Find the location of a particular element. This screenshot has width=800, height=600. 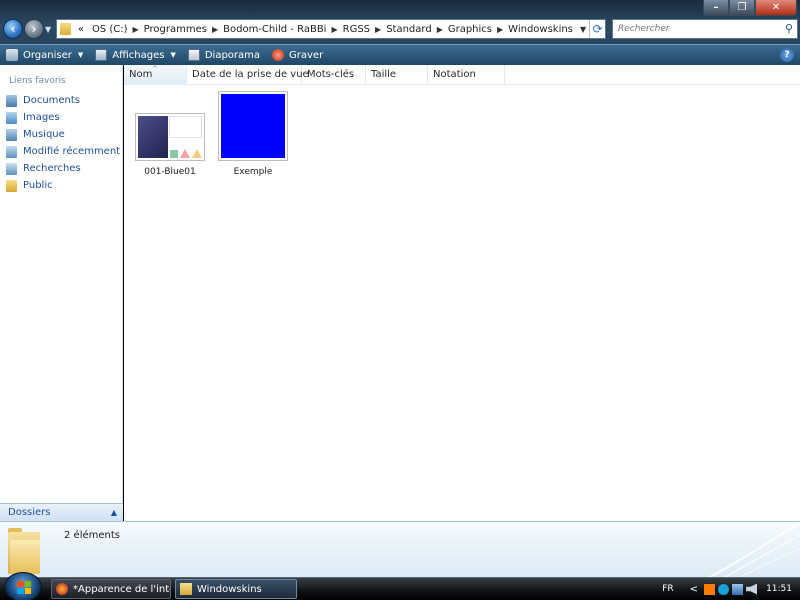

chevron-left-icon: < is located at coordinates (694, 589).